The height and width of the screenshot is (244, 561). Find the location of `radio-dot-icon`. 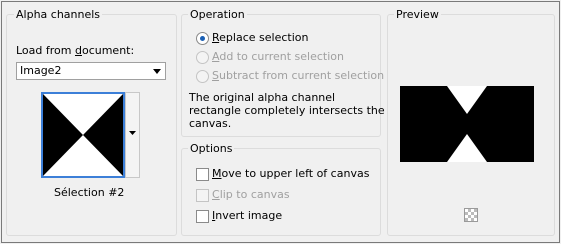

radio-dot-icon is located at coordinates (202, 38).